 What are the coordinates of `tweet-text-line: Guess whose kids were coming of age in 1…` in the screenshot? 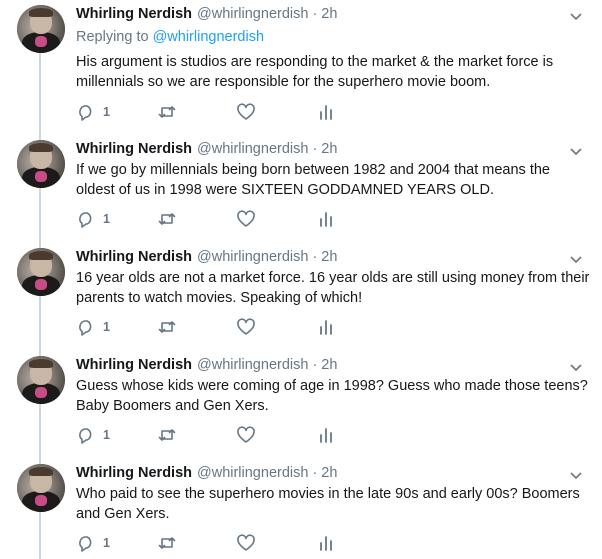 It's located at (332, 386).